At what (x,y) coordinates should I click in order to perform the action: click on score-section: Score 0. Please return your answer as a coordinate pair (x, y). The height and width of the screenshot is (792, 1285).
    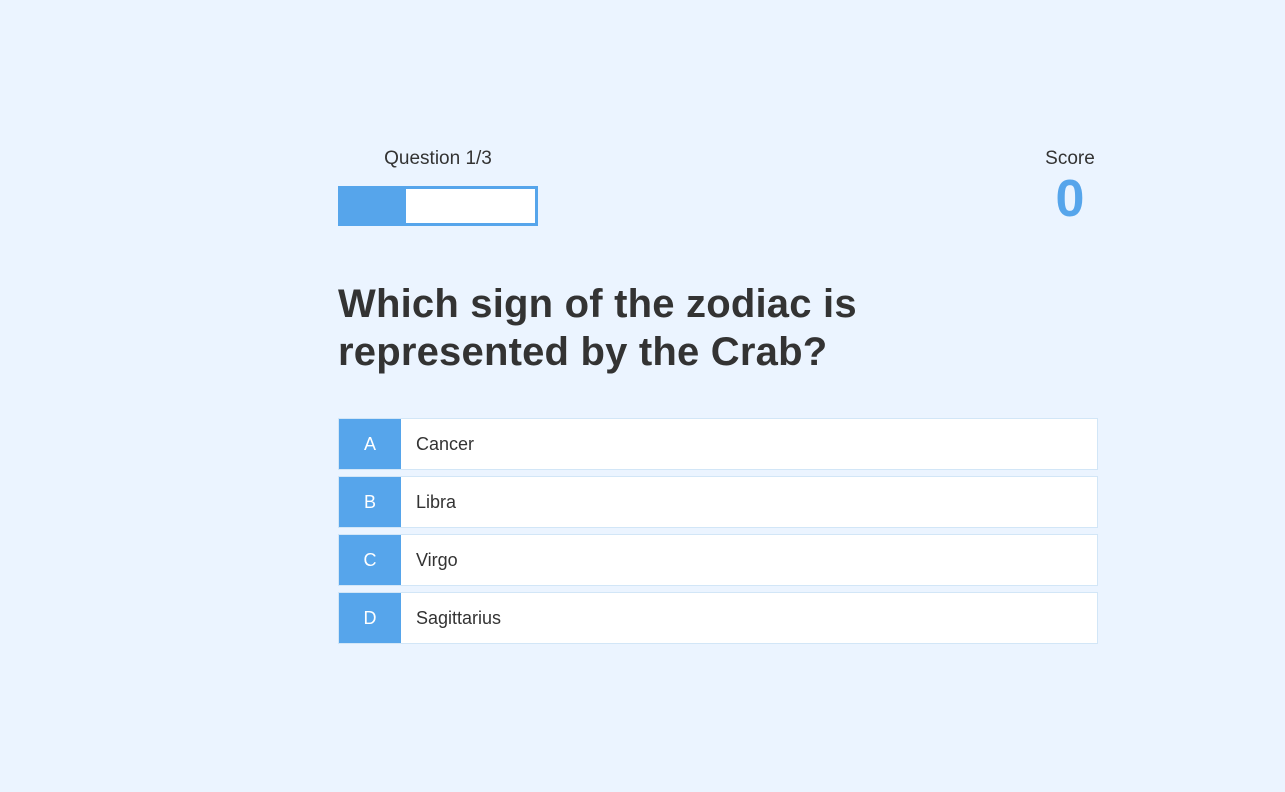
    Looking at the image, I should click on (1070, 185).